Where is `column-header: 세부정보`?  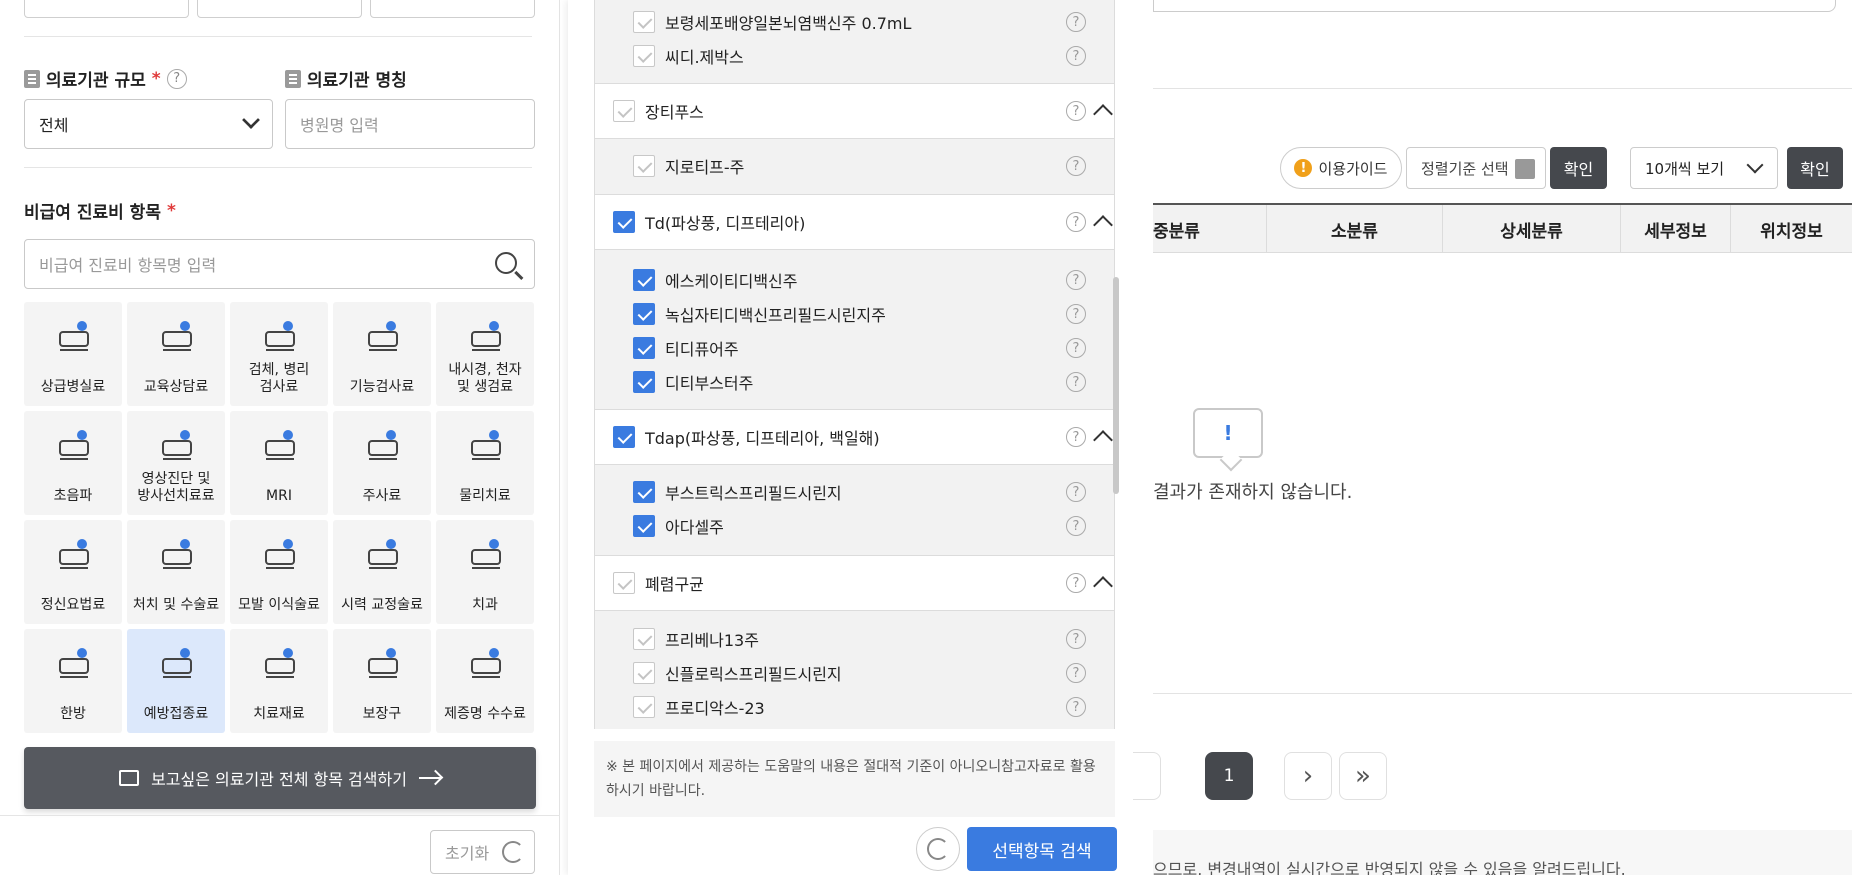 column-header: 세부정보 is located at coordinates (1675, 229).